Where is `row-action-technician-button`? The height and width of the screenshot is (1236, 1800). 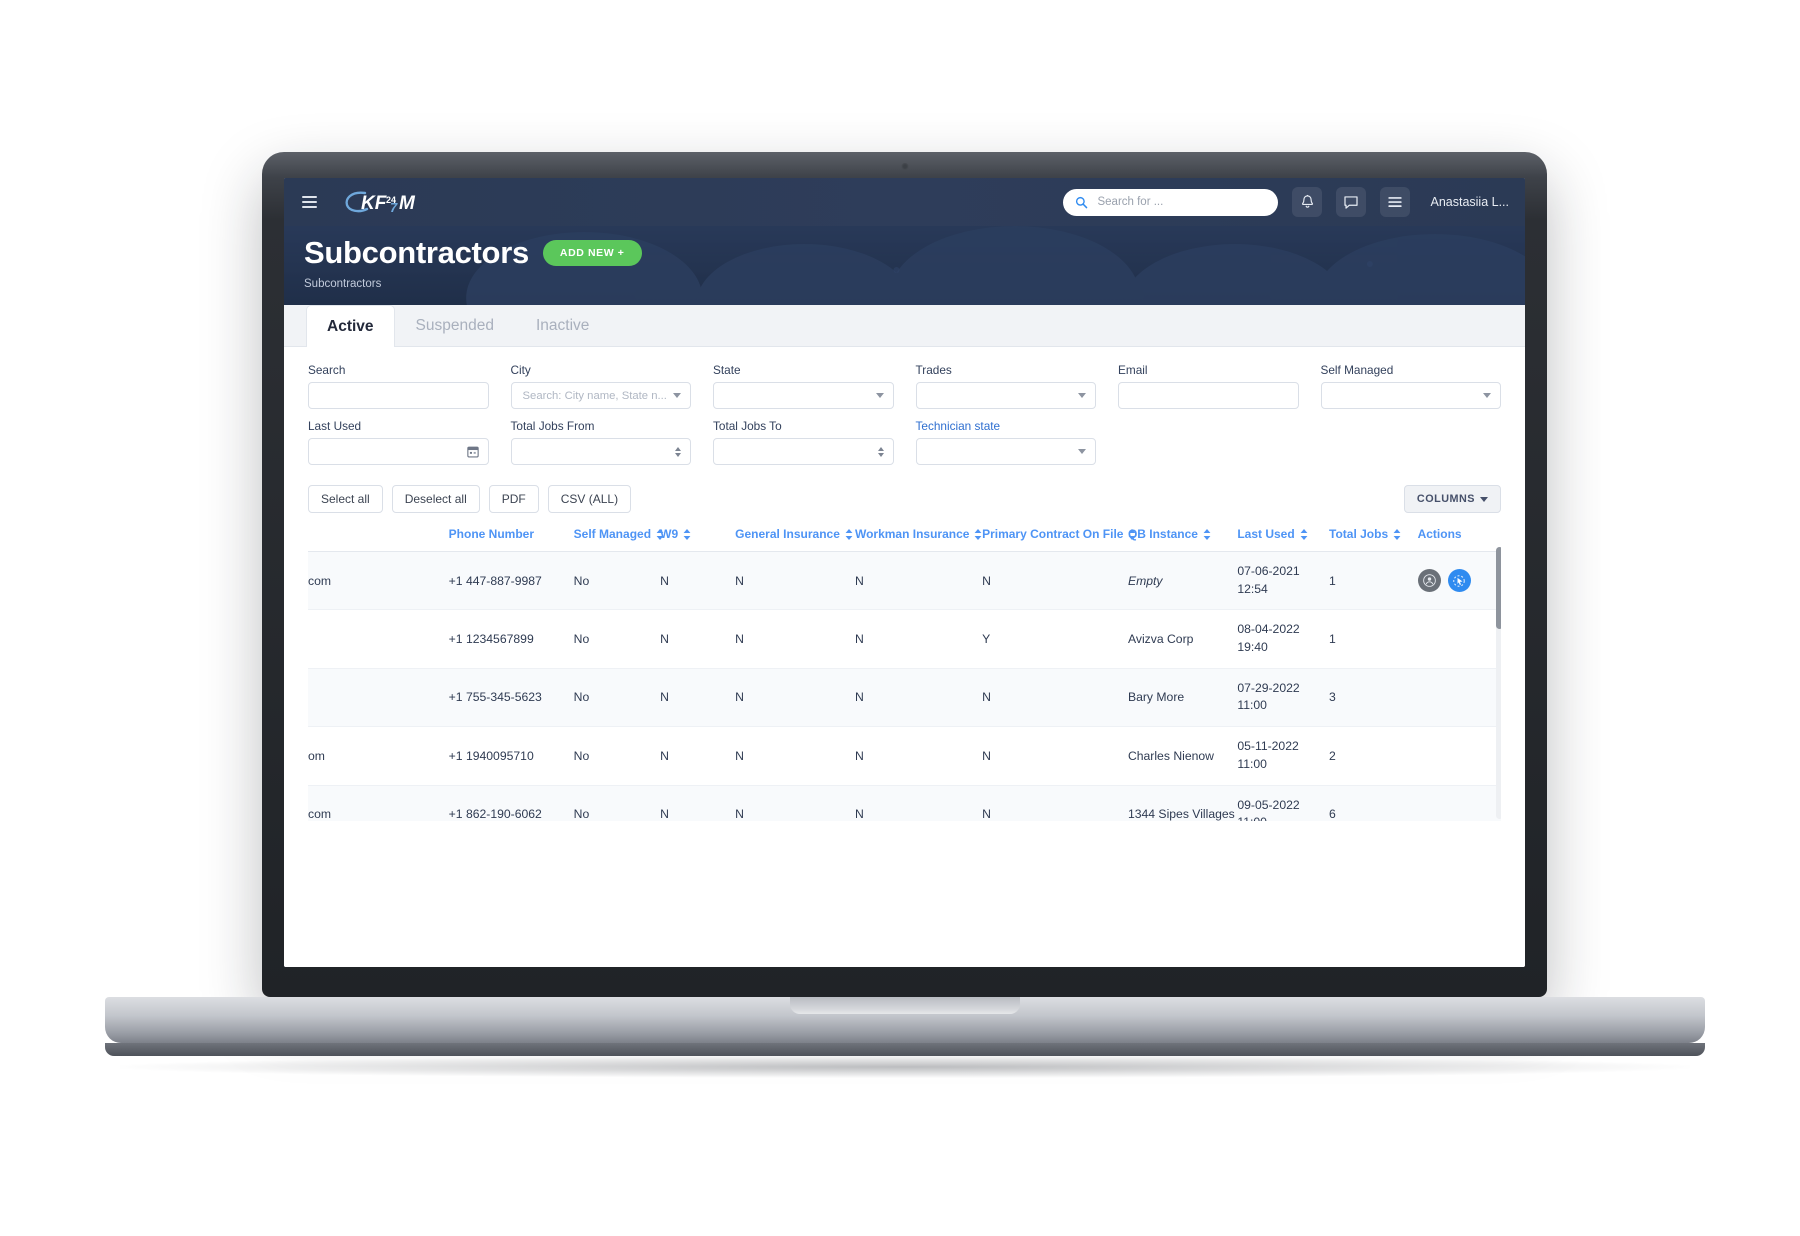
row-action-technician-button is located at coordinates (1429, 581).